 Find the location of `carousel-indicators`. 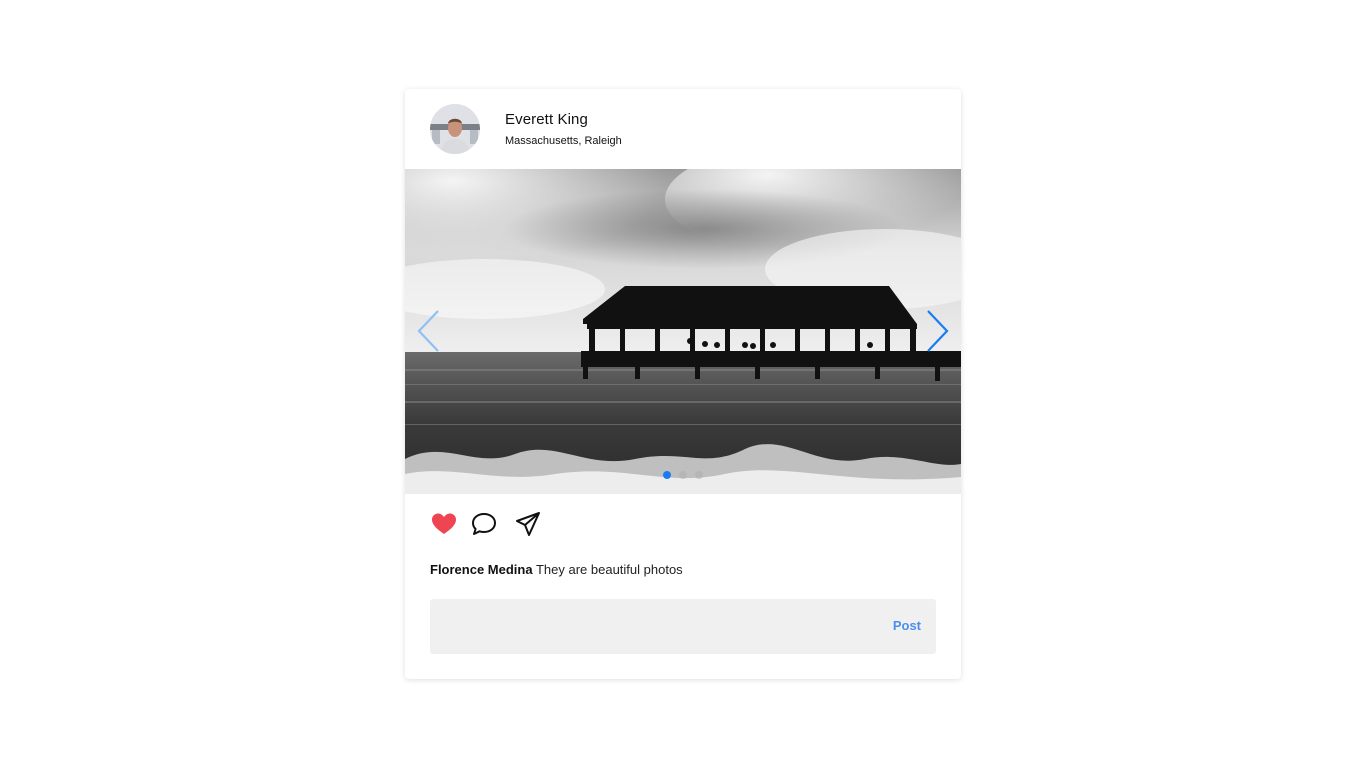

carousel-indicators is located at coordinates (683, 475).